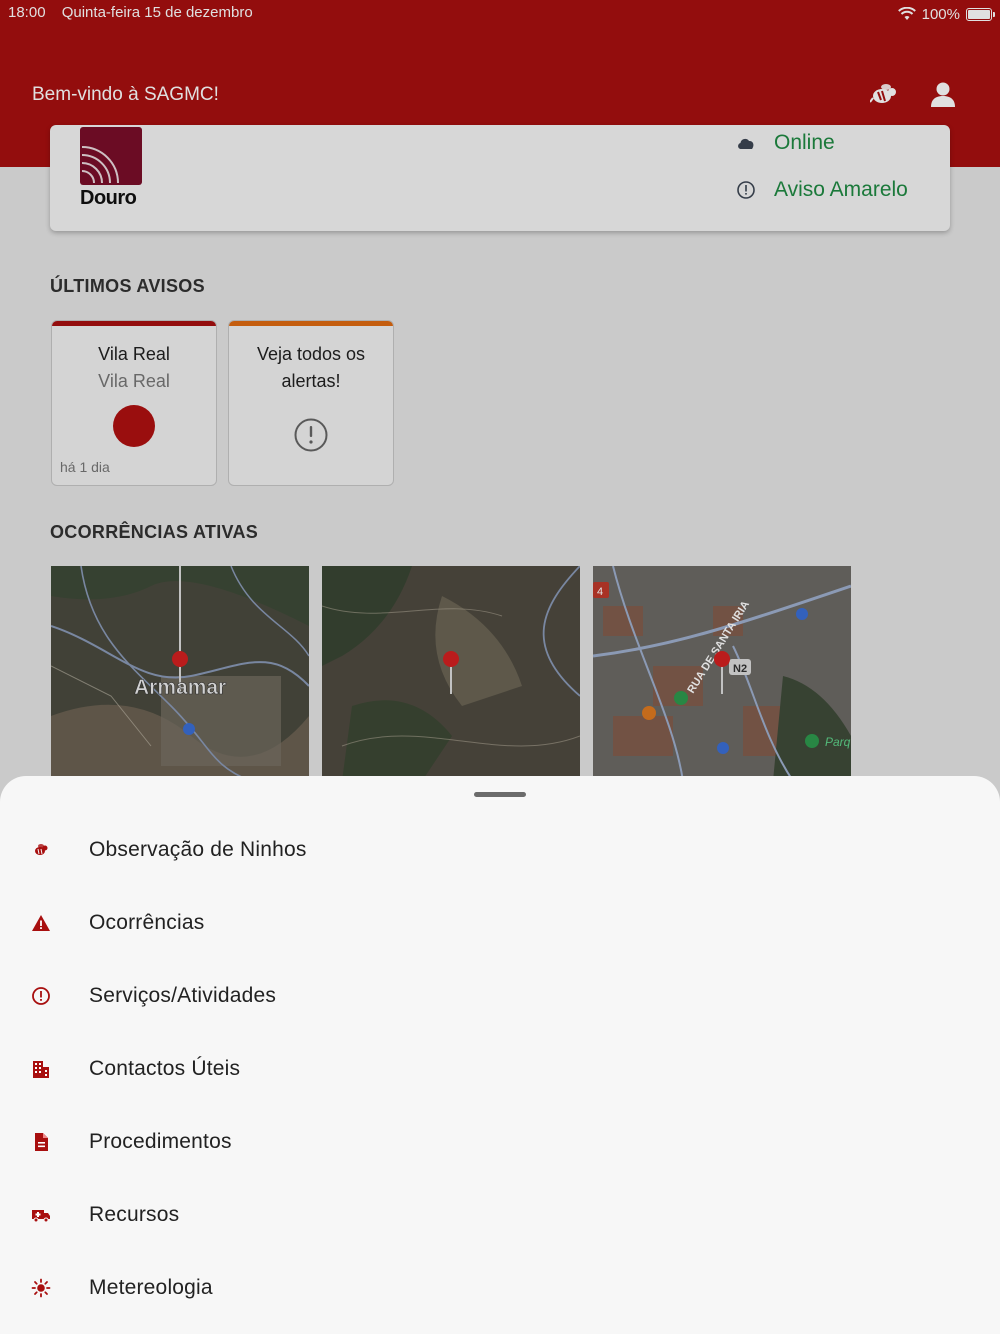  What do you see at coordinates (147, 922) in the screenshot?
I see `menu-item-label: Ocorrências` at bounding box center [147, 922].